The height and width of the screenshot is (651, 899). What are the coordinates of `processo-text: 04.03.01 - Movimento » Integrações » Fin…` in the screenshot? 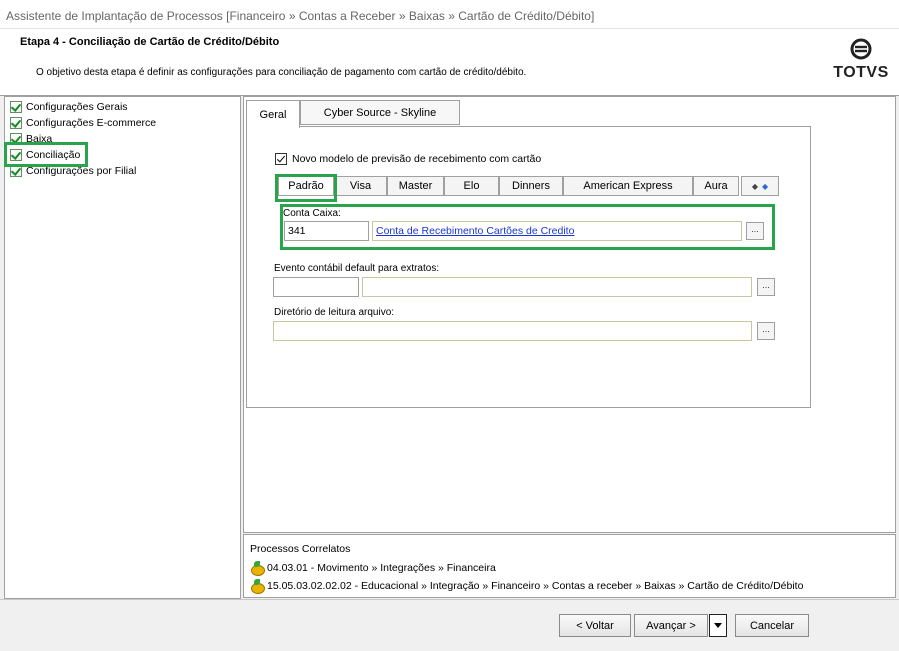 It's located at (381, 568).